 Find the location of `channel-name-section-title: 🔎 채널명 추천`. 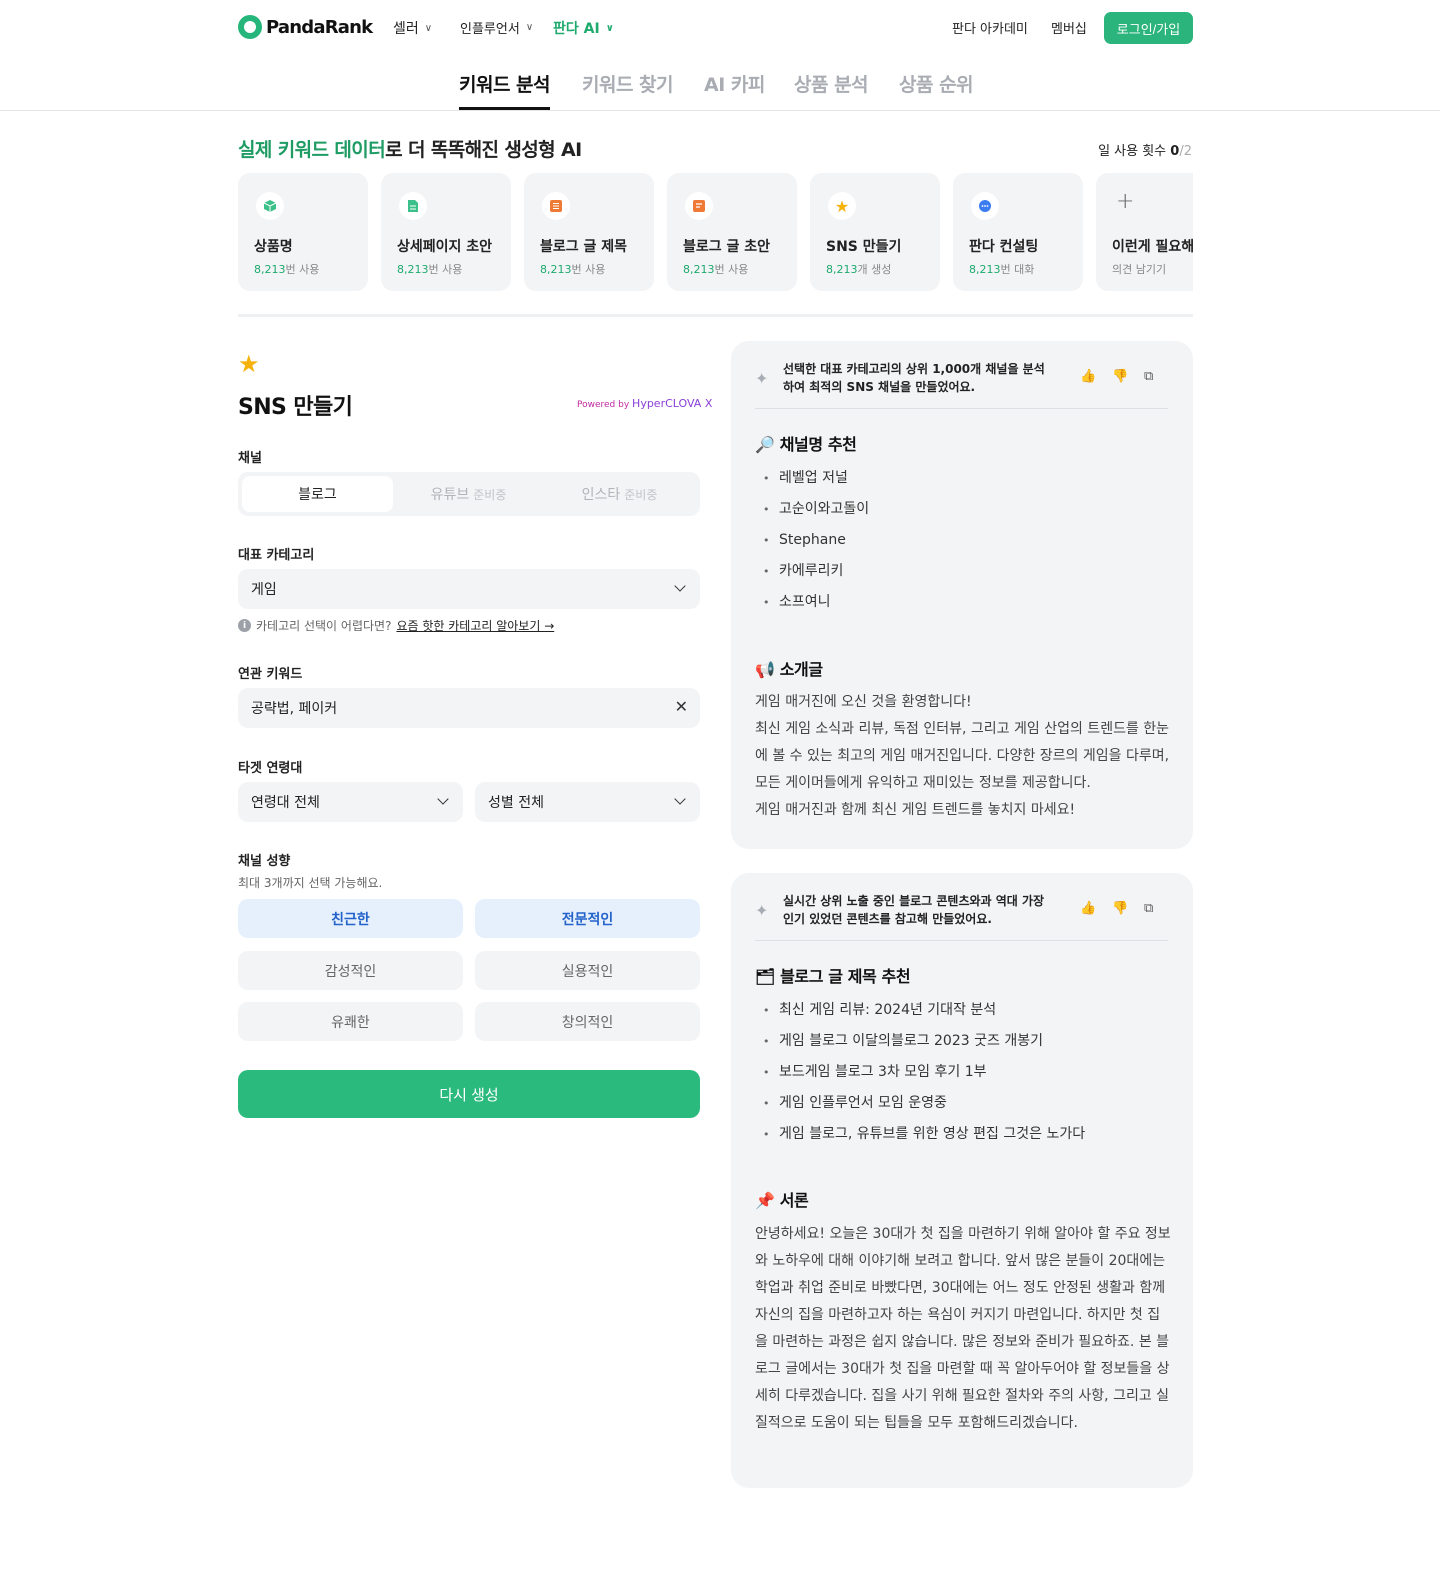

channel-name-section-title: 🔎 채널명 추천 is located at coordinates (806, 443).